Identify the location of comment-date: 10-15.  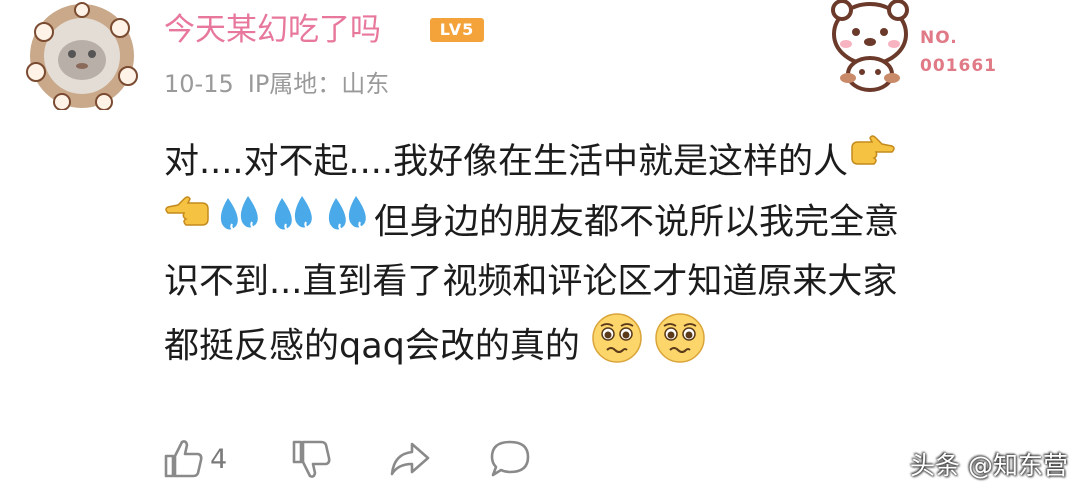
(199, 84).